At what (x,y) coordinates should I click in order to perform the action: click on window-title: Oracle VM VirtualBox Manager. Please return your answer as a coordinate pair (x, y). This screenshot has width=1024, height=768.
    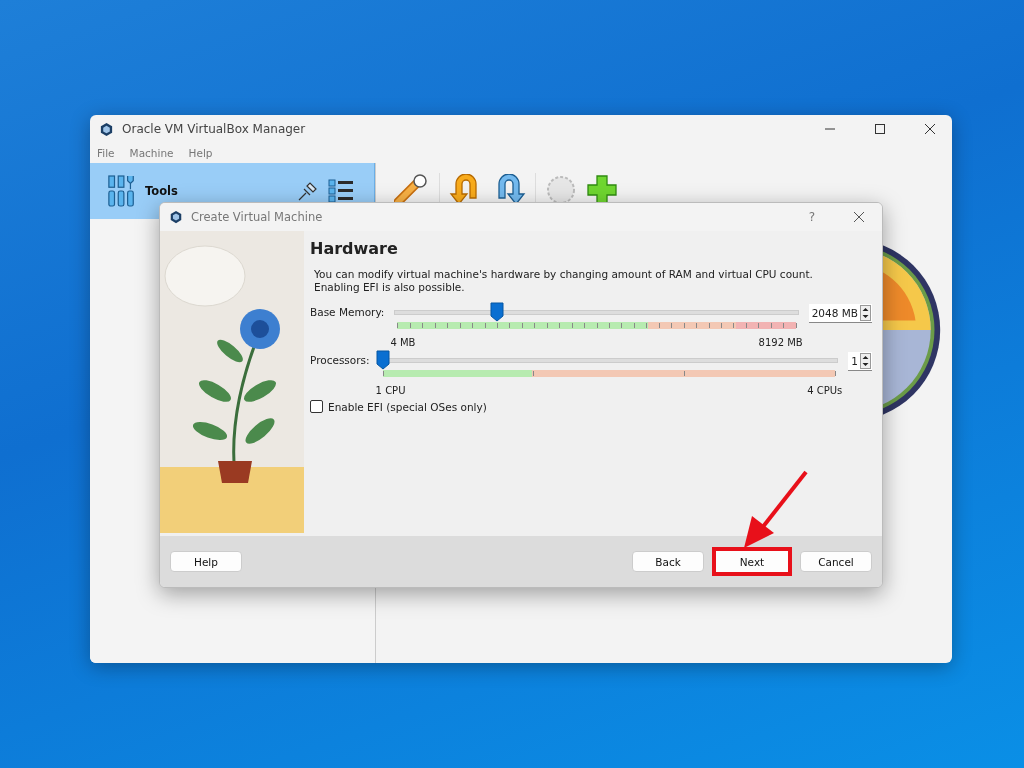
    Looking at the image, I should click on (214, 129).